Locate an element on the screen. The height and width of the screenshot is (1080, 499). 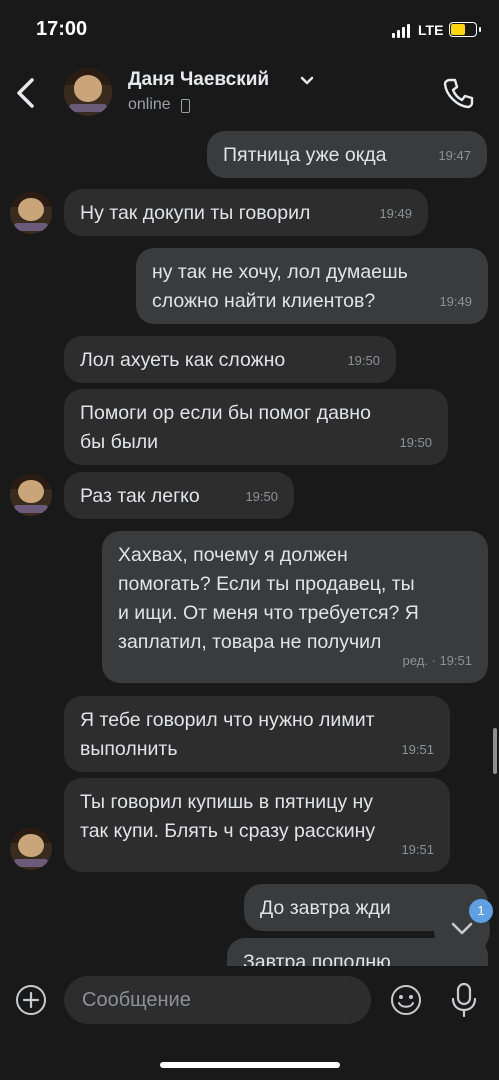
contact-name: Даня Чаевский is located at coordinates (198, 80).